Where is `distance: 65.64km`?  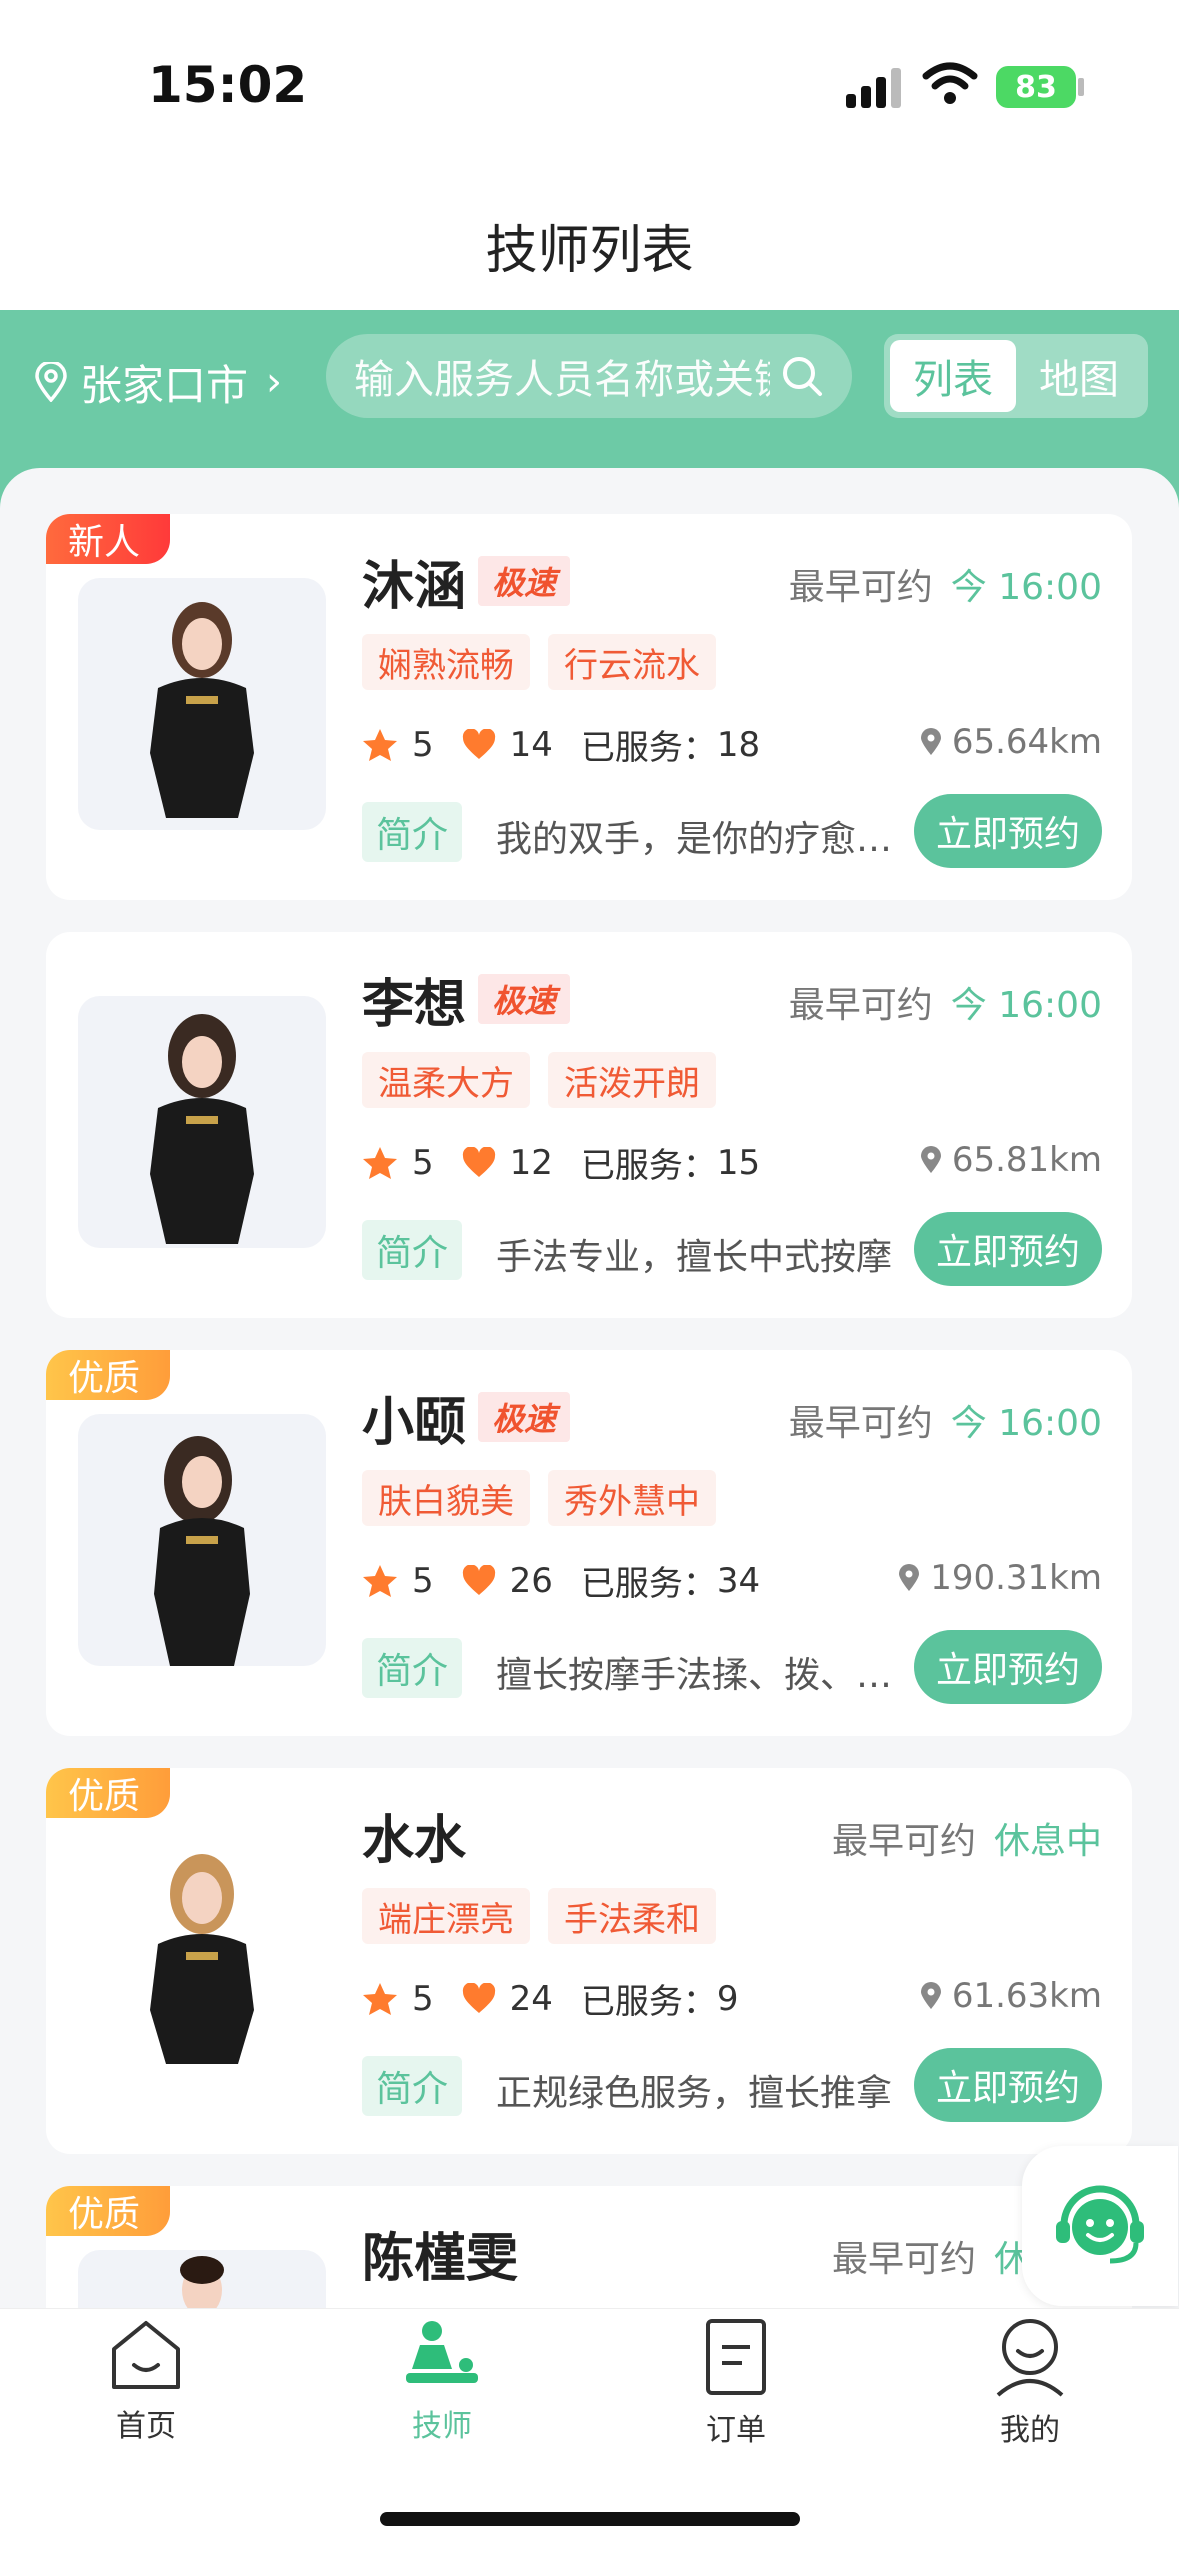
distance: 65.64km is located at coordinates (1011, 742).